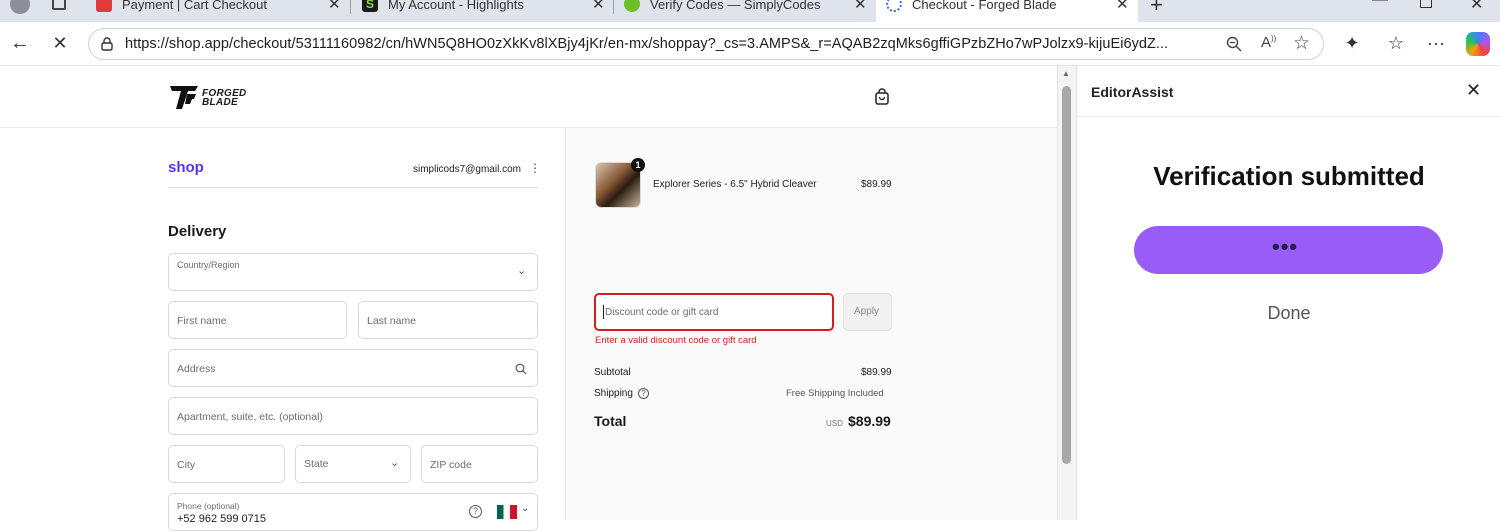 Image resolution: width=1500 pixels, height=531 pixels. Describe the element at coordinates (448, 320) in the screenshot. I see `last-name-field: Last name` at that location.